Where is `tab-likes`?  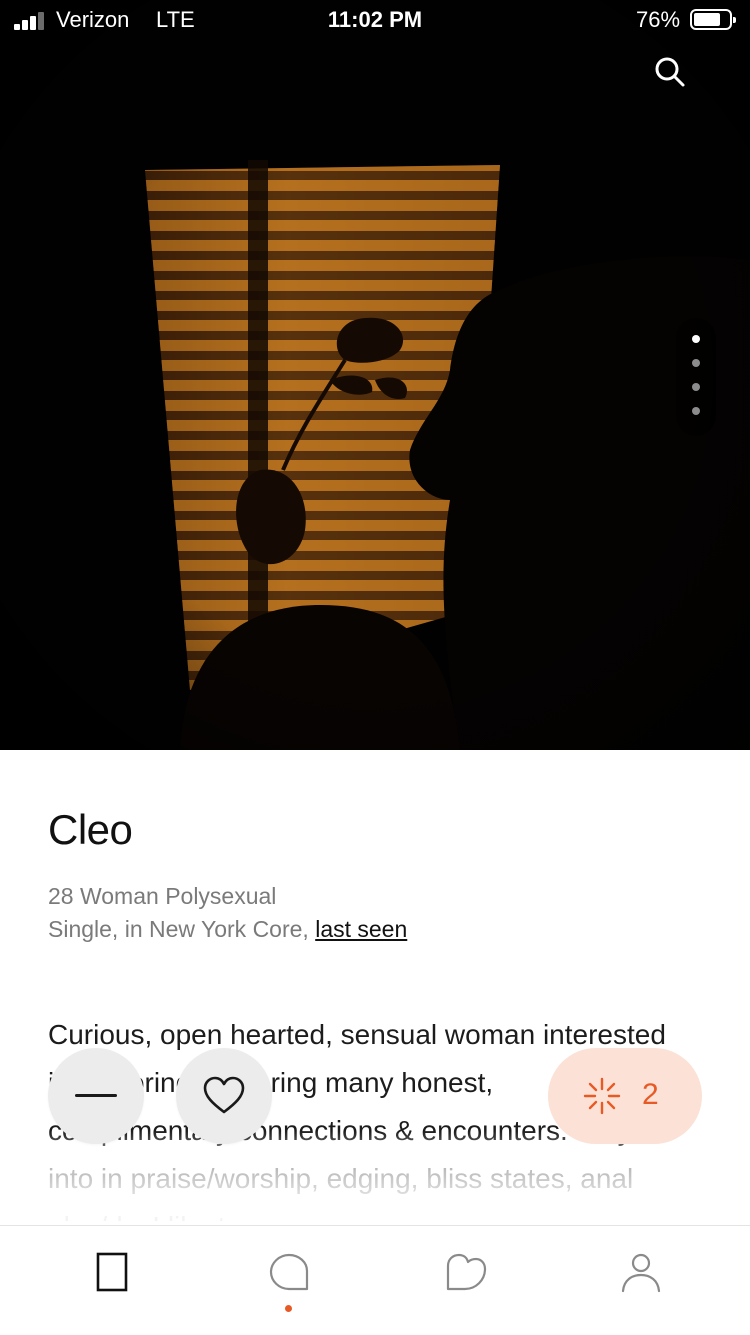
tab-likes is located at coordinates (465, 1276).